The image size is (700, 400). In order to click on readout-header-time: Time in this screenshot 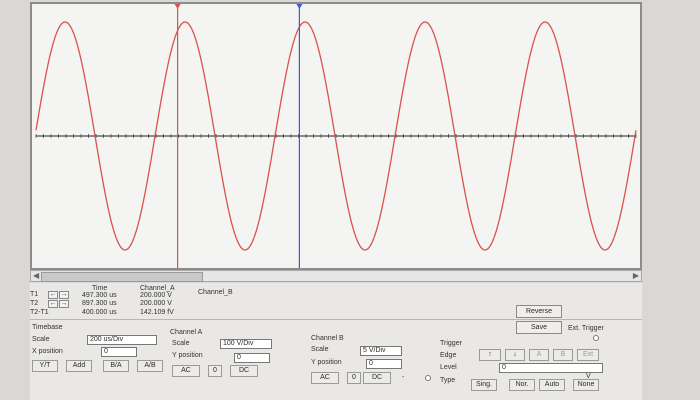, I will do `click(100, 288)`.